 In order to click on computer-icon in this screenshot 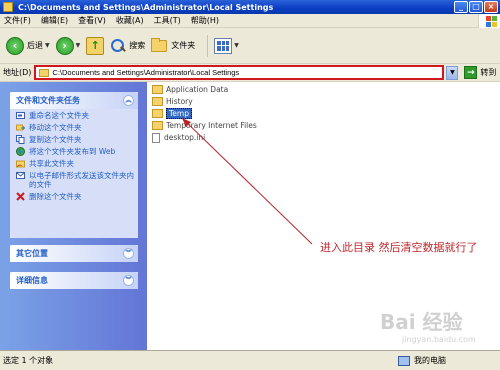, I will do `click(404, 360)`.